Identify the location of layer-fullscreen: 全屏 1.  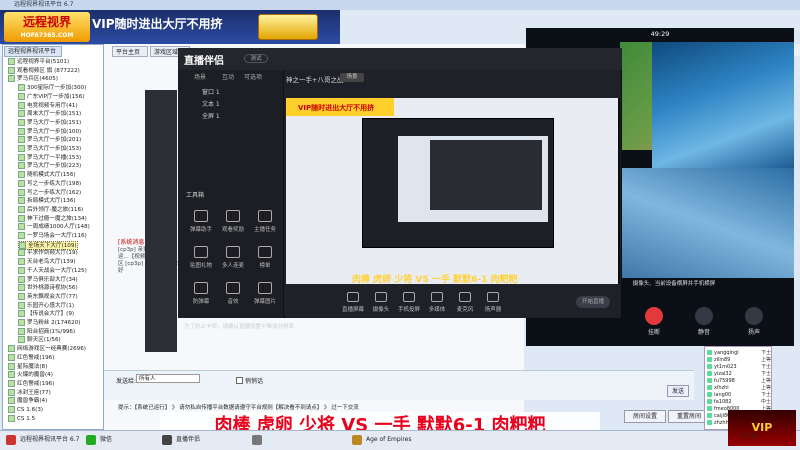
(240, 117).